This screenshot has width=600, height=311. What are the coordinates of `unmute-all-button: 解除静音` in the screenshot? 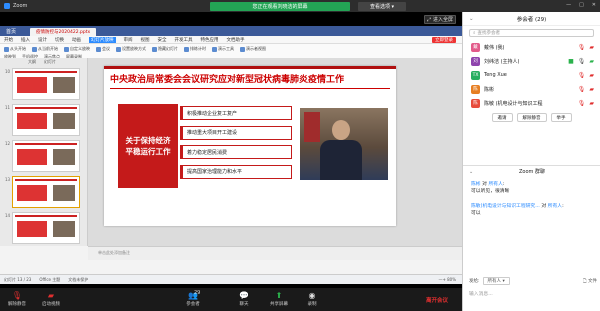 It's located at (531, 117).